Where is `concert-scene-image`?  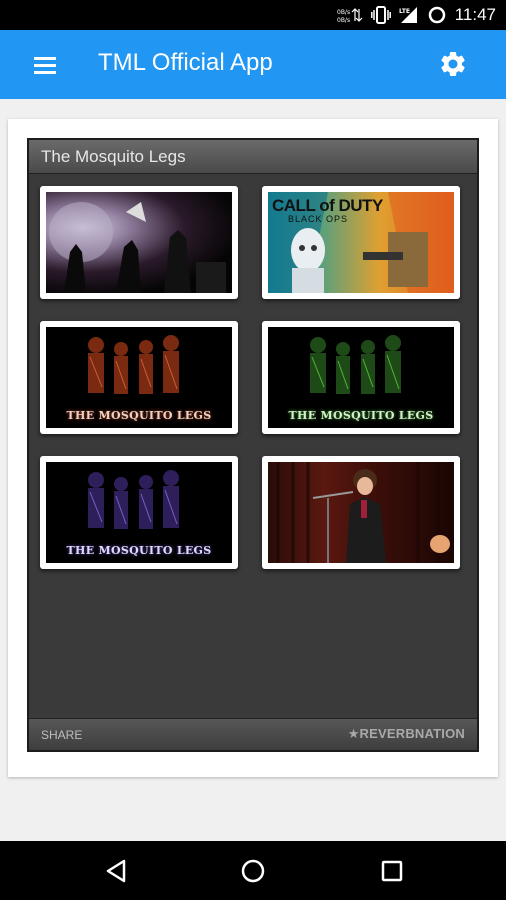
concert-scene-image is located at coordinates (137, 247).